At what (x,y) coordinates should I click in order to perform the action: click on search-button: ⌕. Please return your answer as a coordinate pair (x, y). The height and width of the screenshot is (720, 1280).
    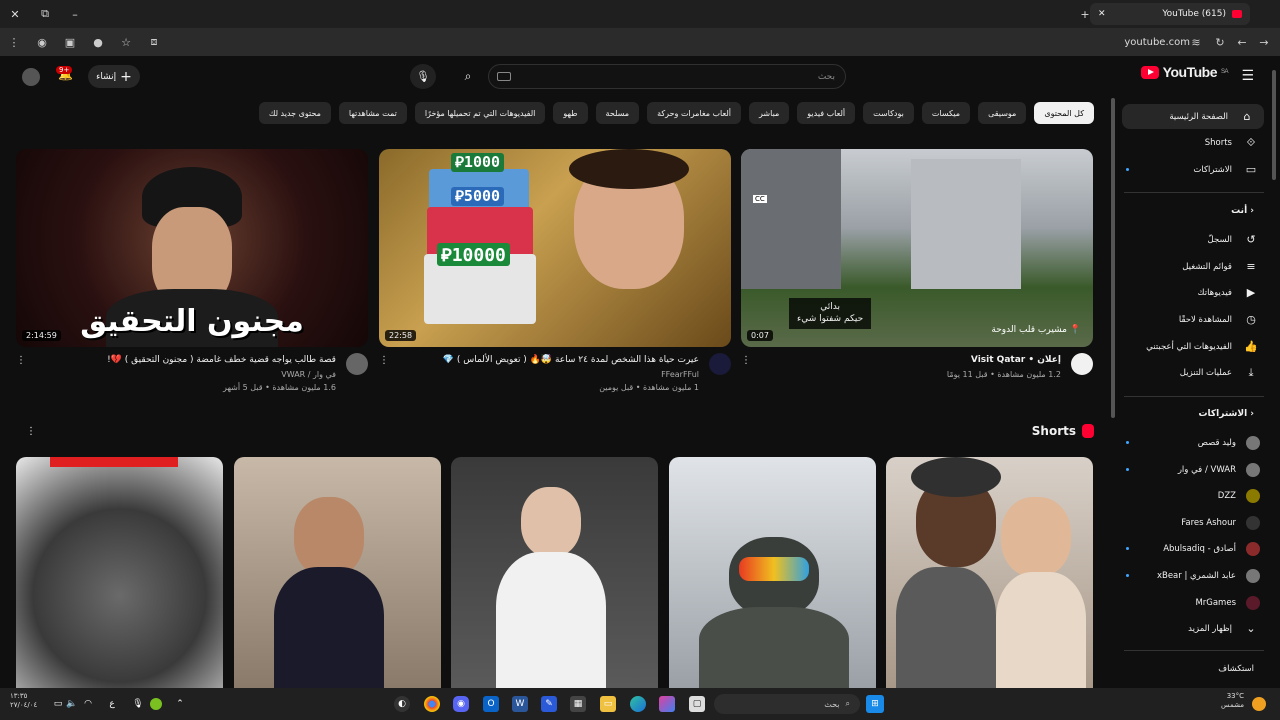
    Looking at the image, I should click on (468, 76).